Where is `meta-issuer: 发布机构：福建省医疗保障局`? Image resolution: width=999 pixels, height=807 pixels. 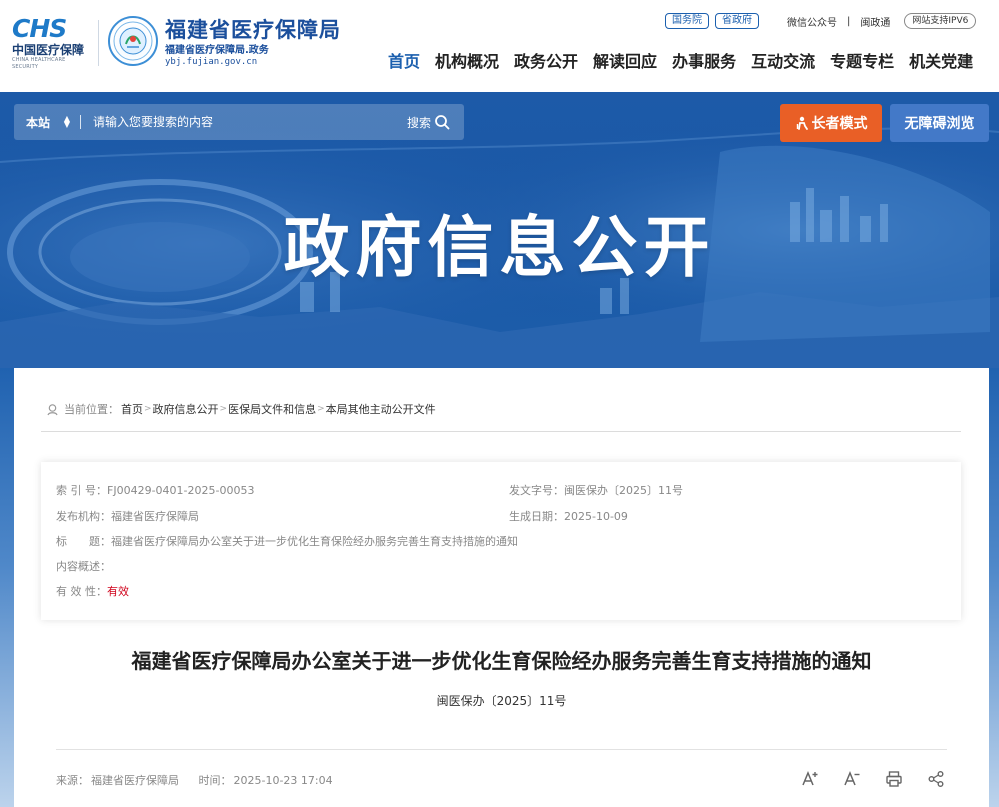 meta-issuer: 发布机构：福建省医疗保障局 is located at coordinates (127, 517).